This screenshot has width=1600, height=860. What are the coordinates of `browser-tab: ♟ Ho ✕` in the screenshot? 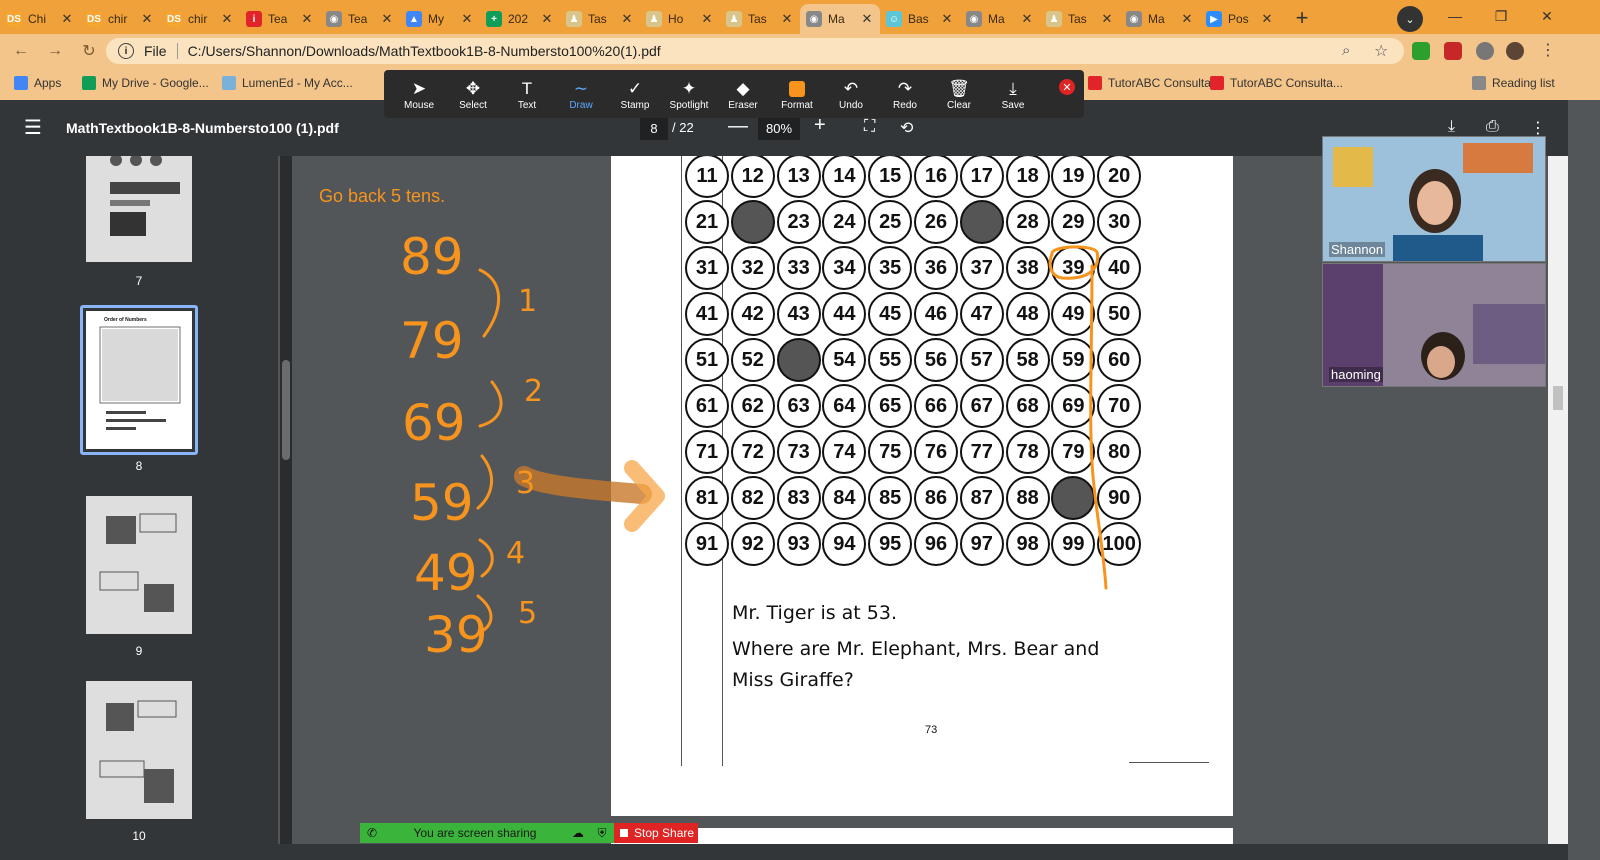 It's located at (680, 19).